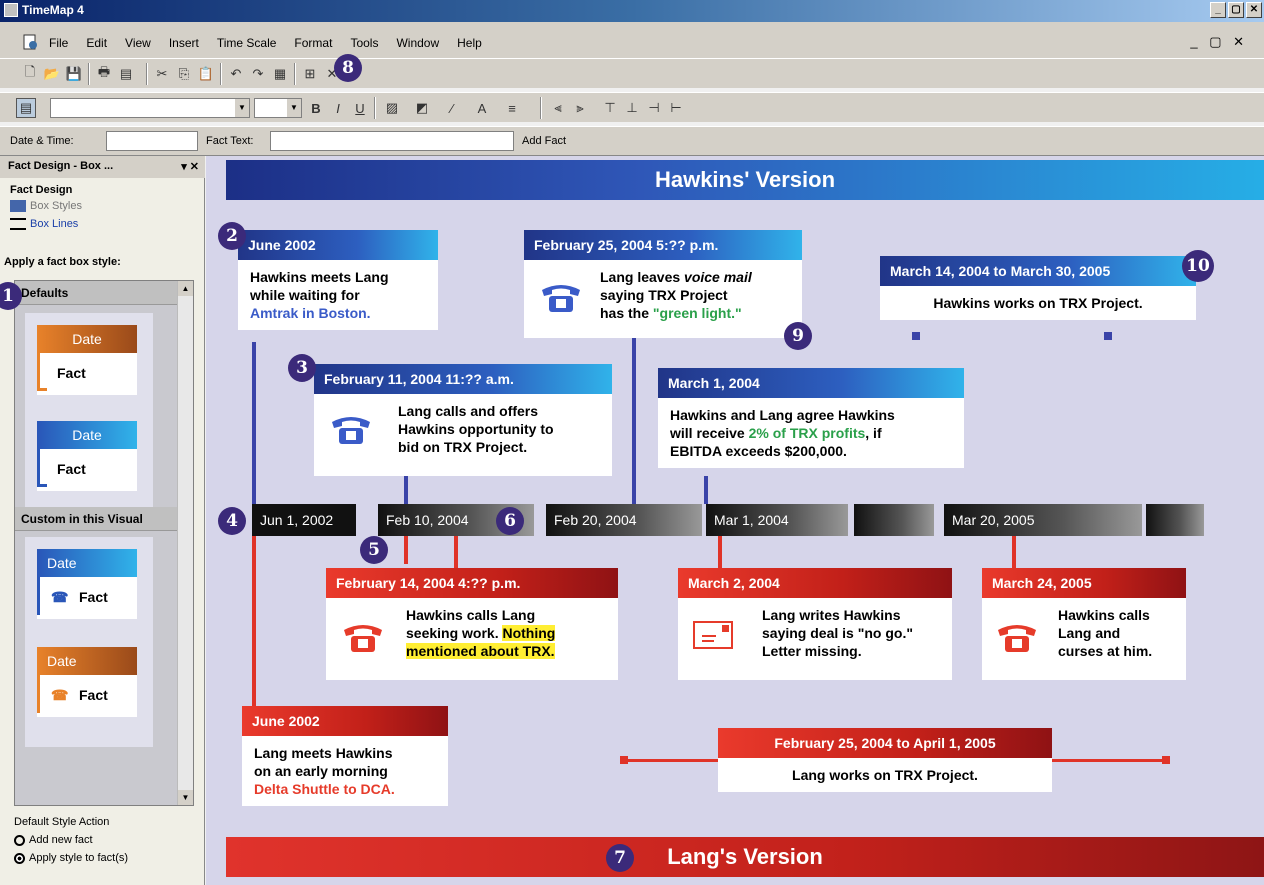 The width and height of the screenshot is (1264, 885). I want to click on minimize-button: _, so click(1218, 10).